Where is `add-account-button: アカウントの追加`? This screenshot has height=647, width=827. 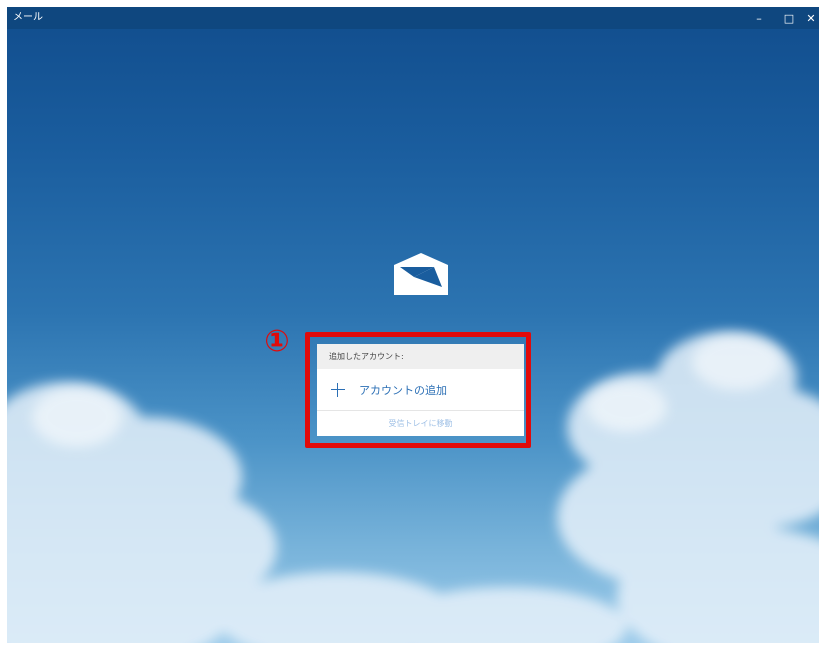 add-account-button: アカウントの追加 is located at coordinates (420, 390).